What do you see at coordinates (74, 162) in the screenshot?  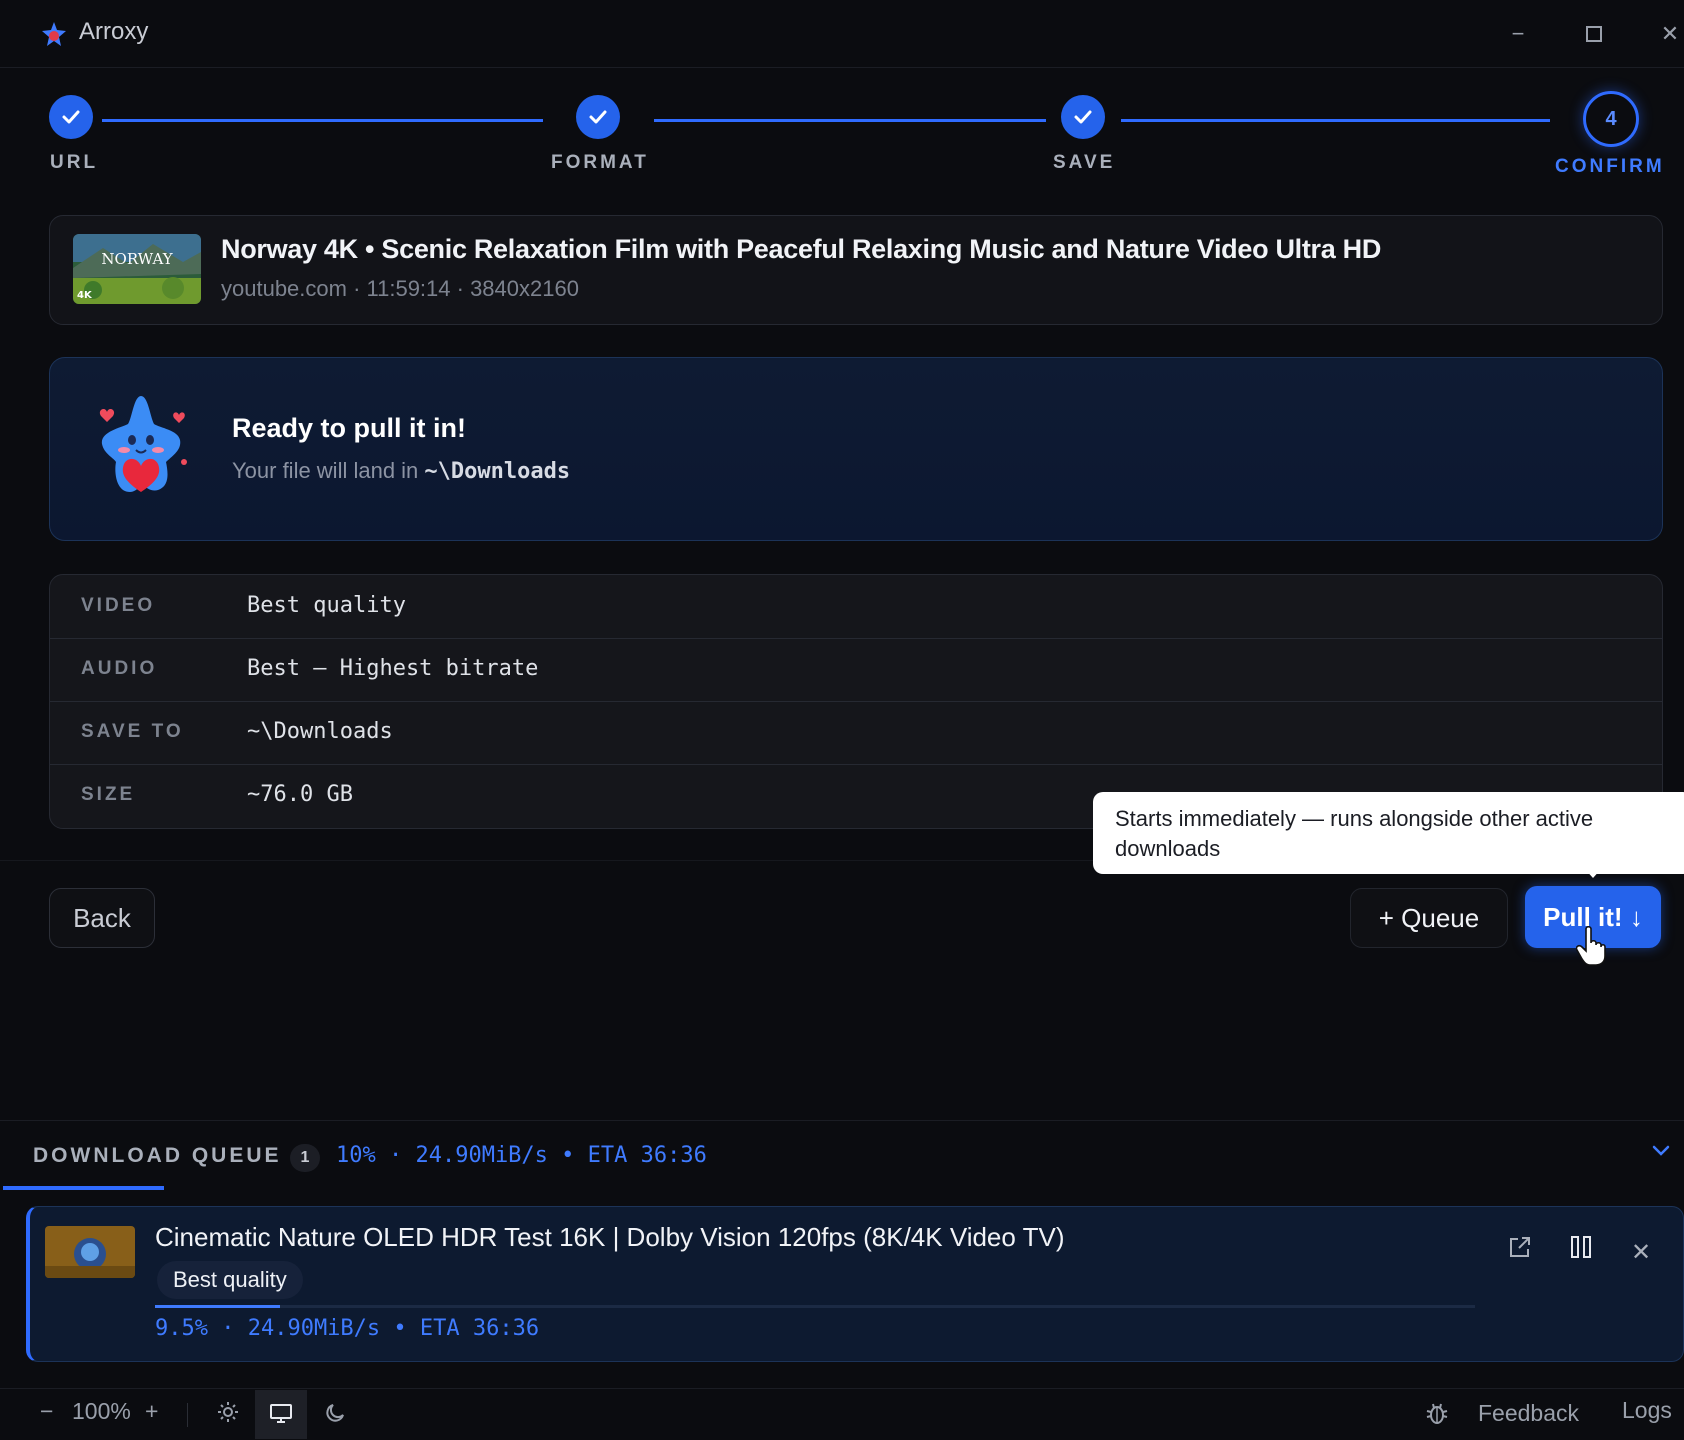 I see `step-label-url: URL` at bounding box center [74, 162].